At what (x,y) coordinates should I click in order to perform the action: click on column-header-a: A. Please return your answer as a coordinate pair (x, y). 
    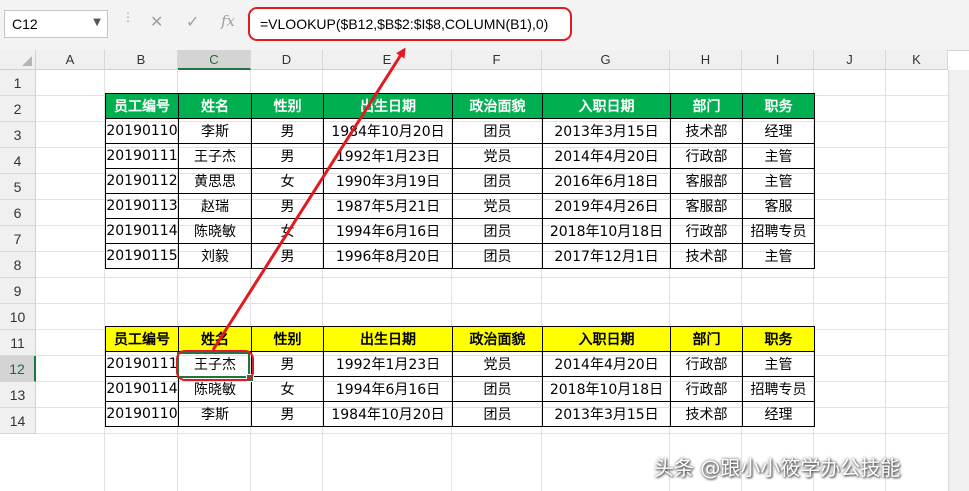
    Looking at the image, I should click on (70, 60).